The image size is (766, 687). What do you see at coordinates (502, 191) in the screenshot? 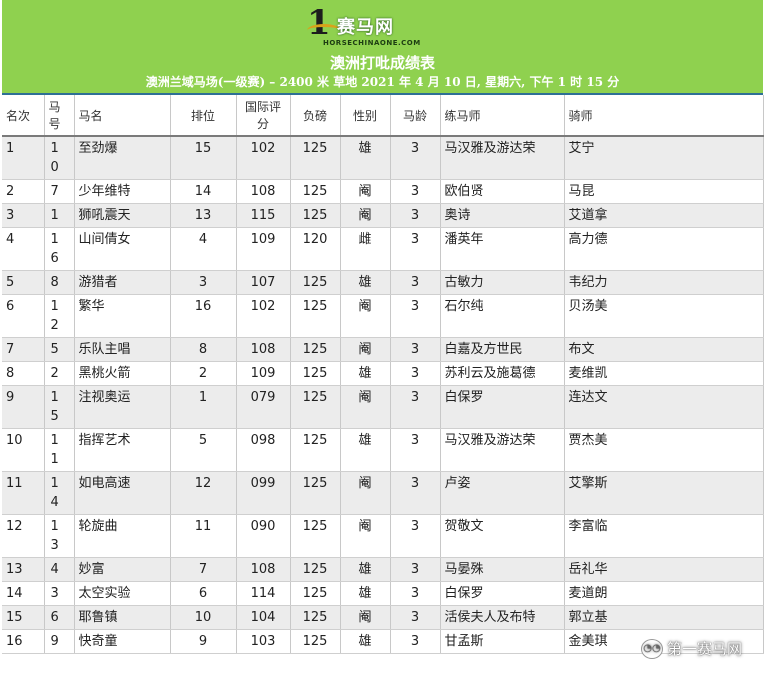
I see `cell-trainer: 欧伯贤` at bounding box center [502, 191].